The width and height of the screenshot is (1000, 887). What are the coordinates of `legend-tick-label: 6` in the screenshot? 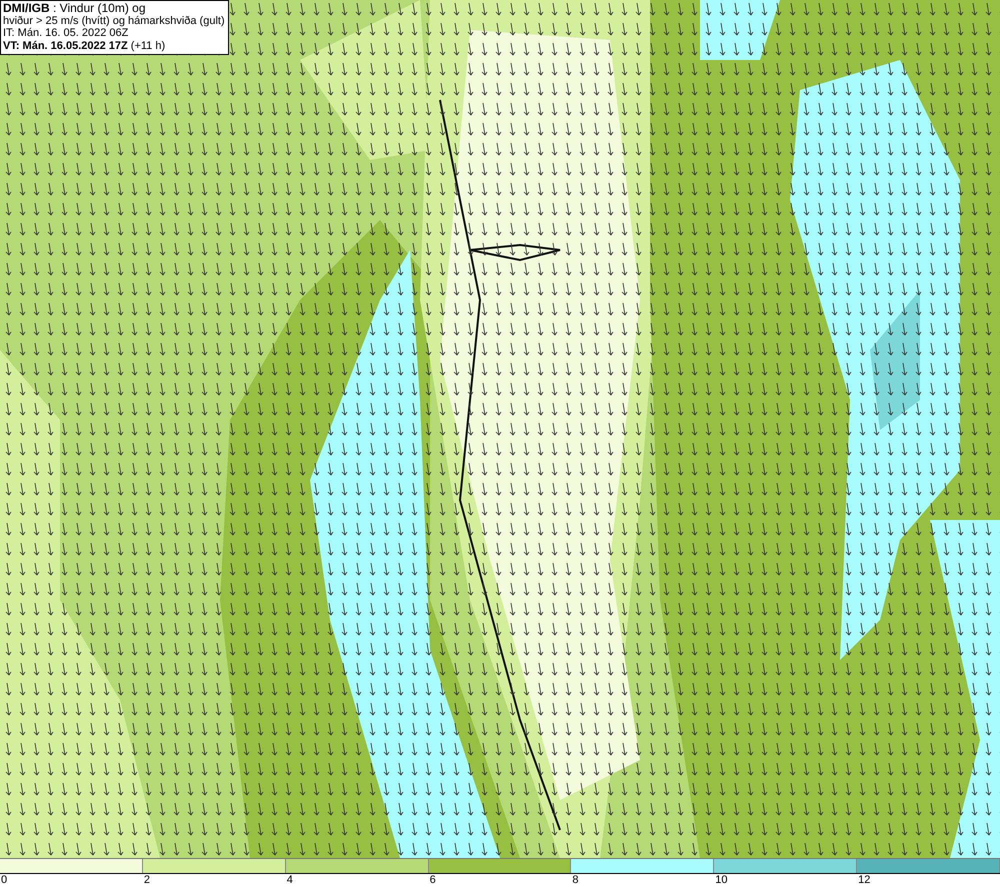 It's located at (432, 880).